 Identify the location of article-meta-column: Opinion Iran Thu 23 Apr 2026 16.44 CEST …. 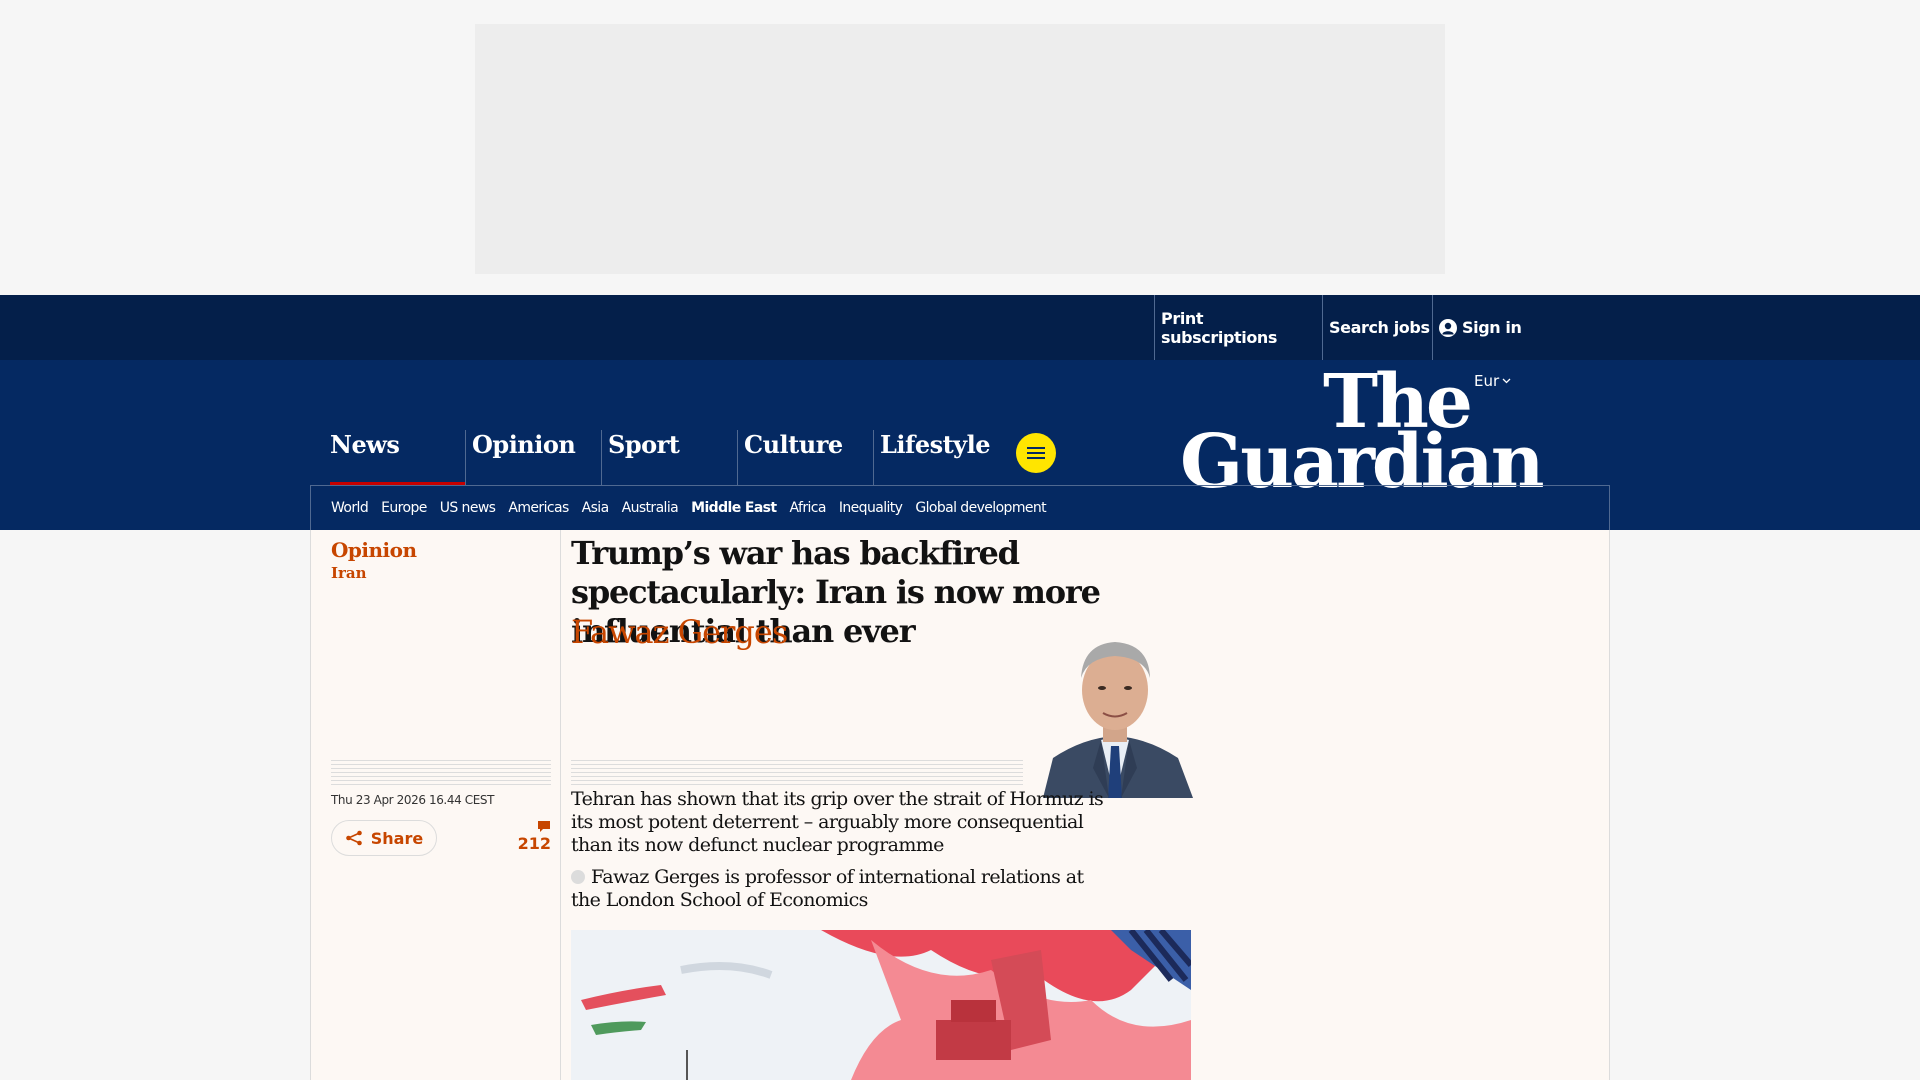
(436, 805).